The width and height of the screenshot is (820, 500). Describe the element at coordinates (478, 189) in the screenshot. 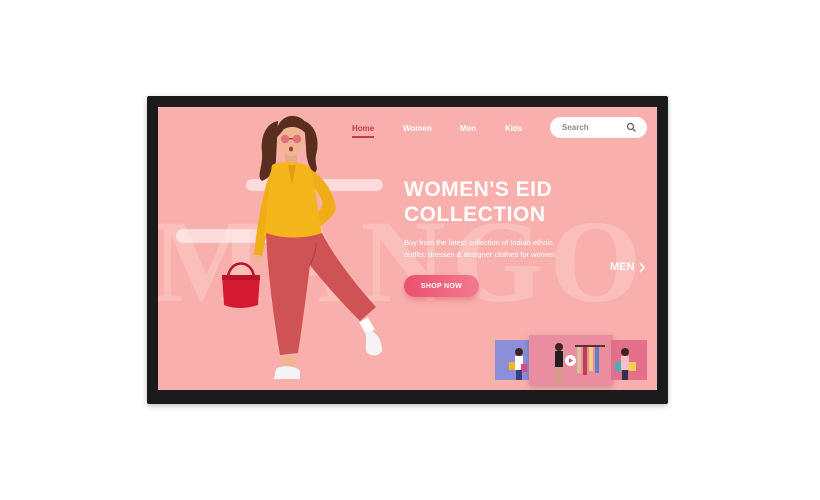

I see `hero-title-line1: WOMEN'S EID` at that location.